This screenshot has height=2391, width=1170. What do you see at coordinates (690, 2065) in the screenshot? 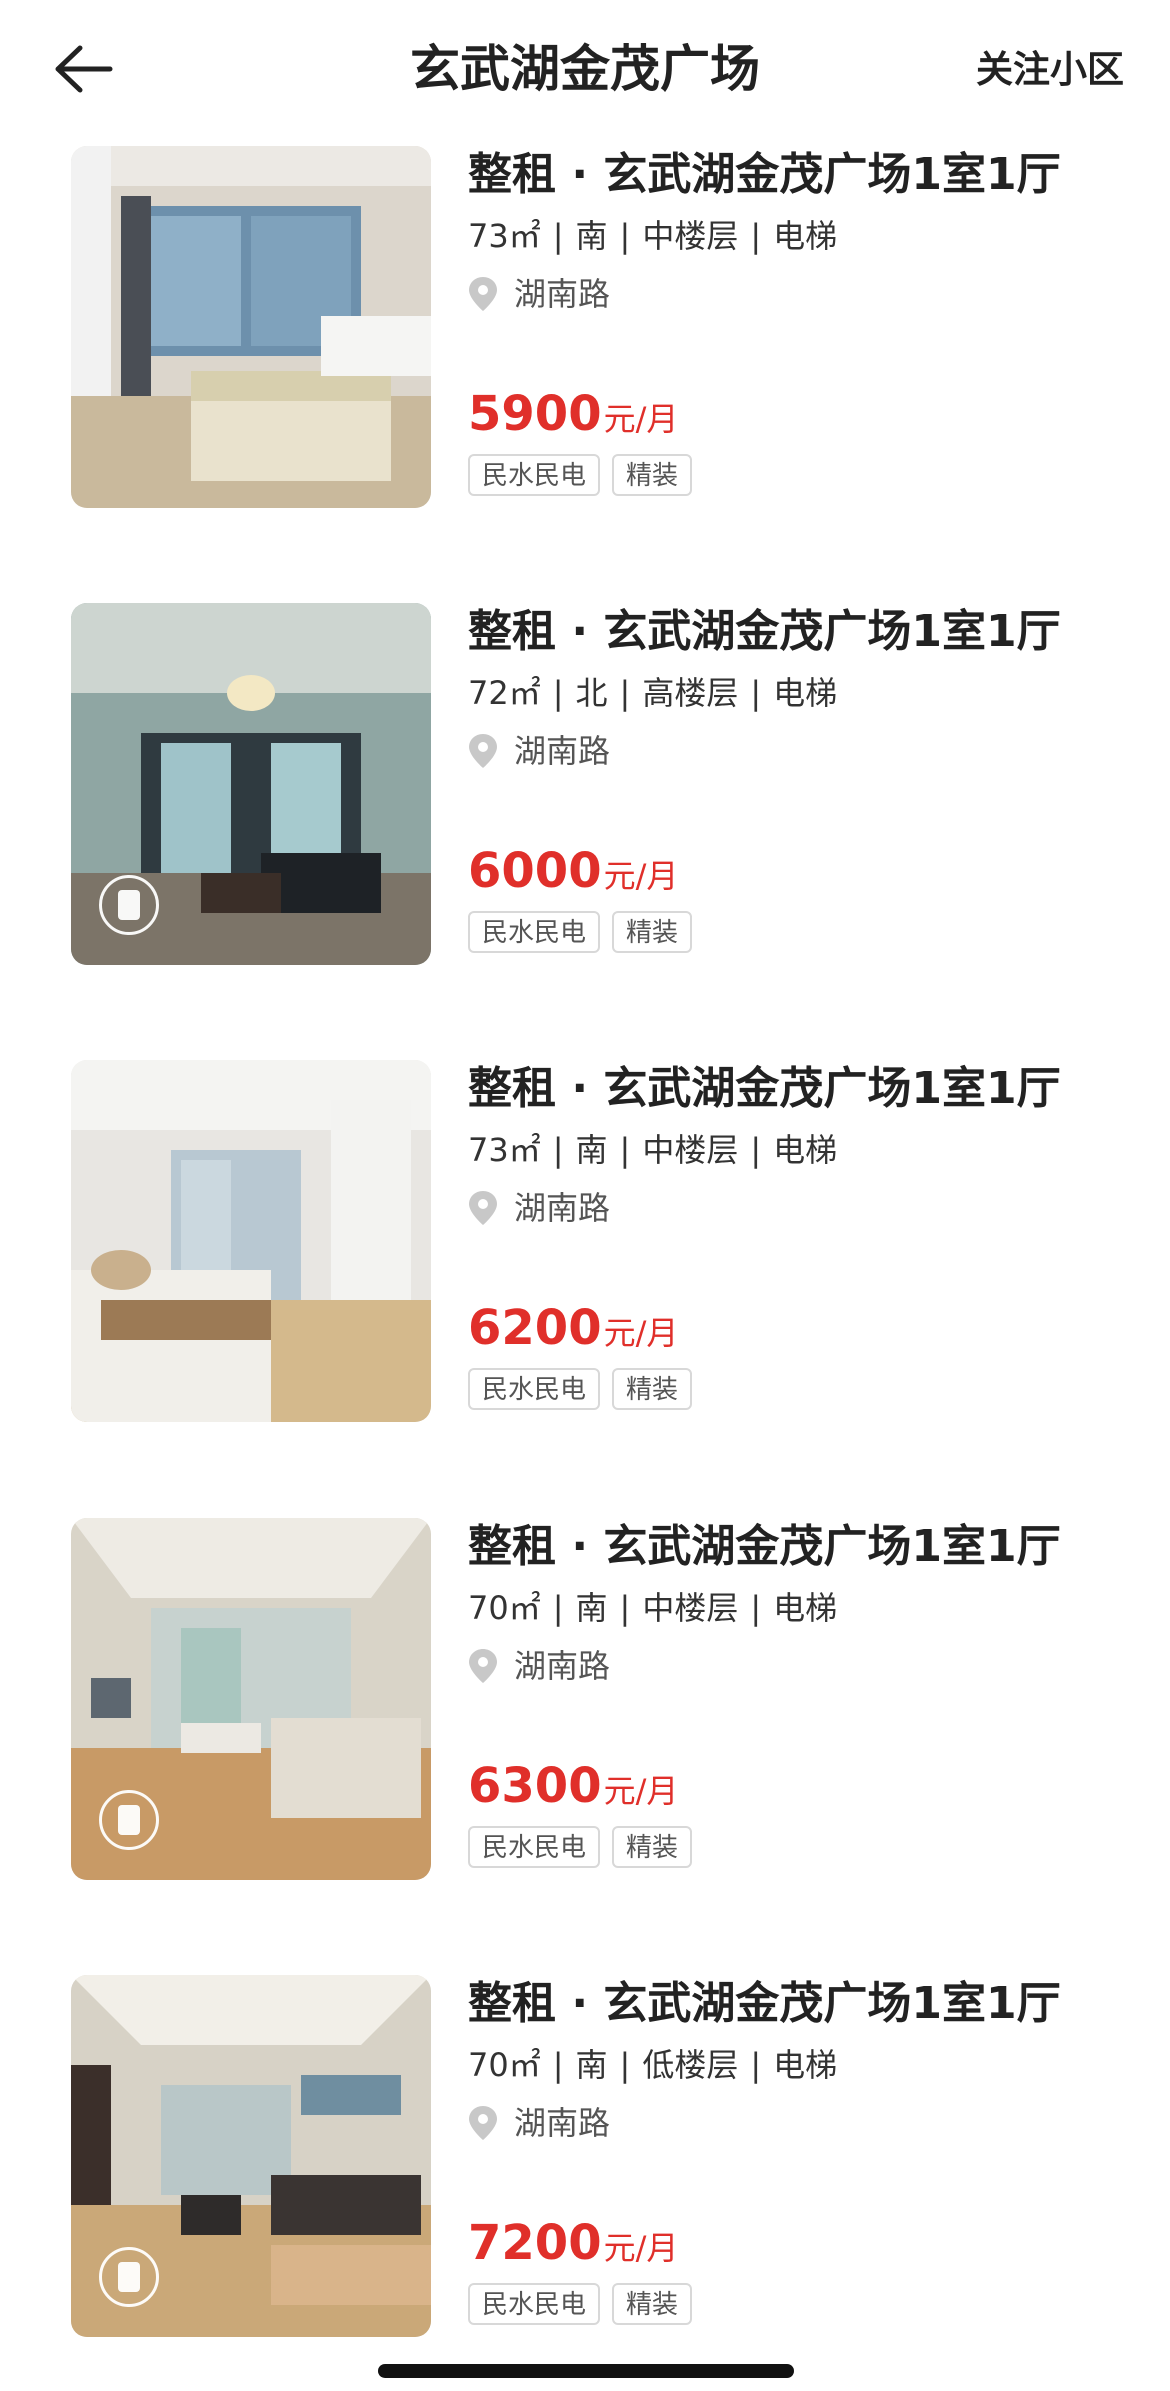
I see `listing-floor: 低楼层` at bounding box center [690, 2065].